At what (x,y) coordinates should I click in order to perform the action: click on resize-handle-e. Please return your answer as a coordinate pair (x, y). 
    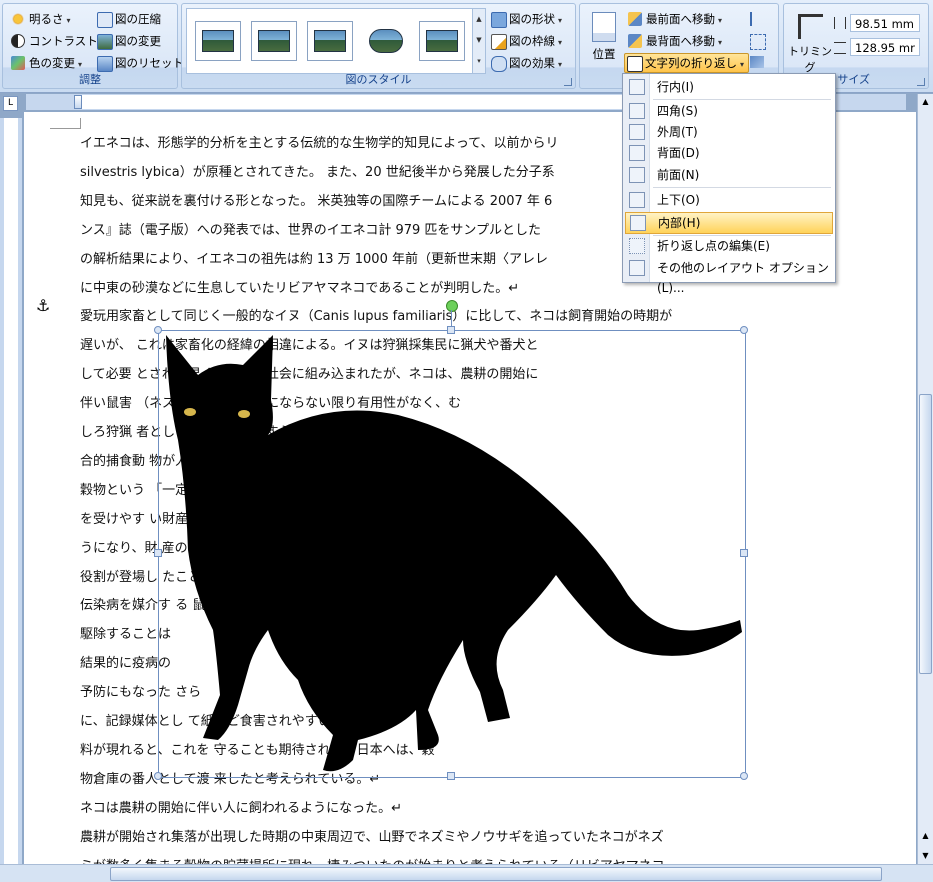
    Looking at the image, I should click on (744, 553).